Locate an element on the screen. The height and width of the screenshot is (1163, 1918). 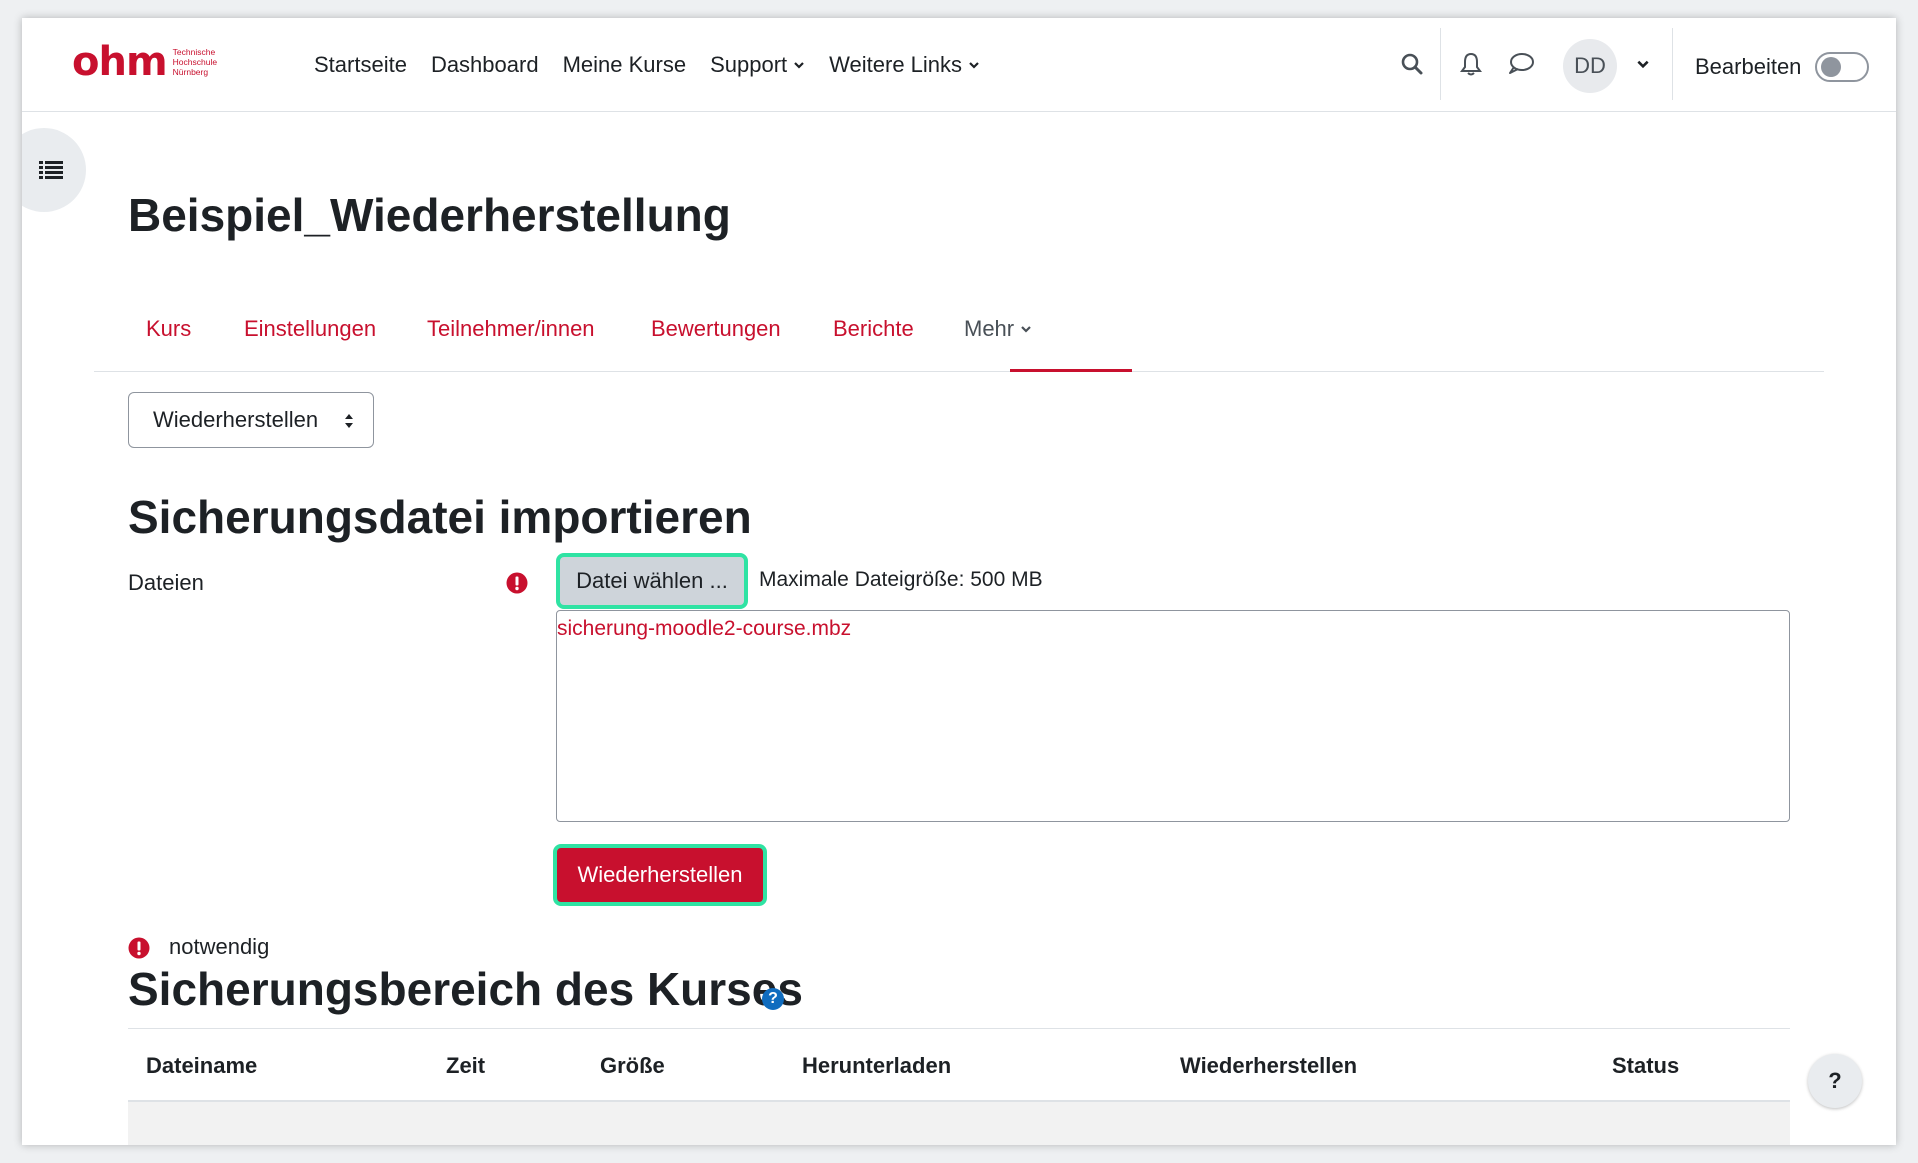
tab-berichte: Berichte is located at coordinates (873, 329).